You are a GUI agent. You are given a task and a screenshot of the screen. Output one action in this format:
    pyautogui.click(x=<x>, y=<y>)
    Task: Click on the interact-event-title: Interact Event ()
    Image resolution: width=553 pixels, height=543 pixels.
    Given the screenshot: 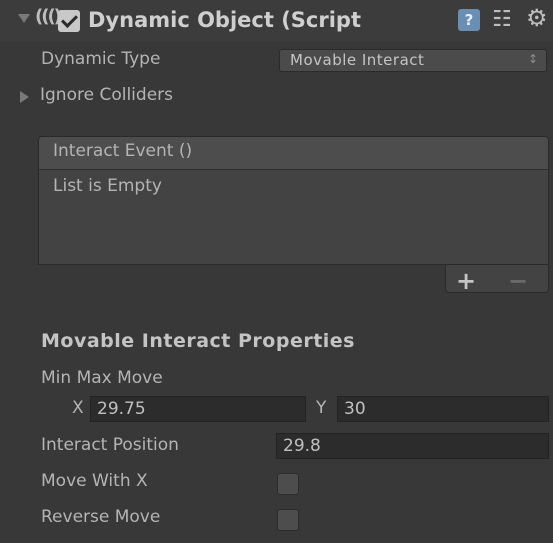 What is the action you would take?
    pyautogui.click(x=123, y=151)
    